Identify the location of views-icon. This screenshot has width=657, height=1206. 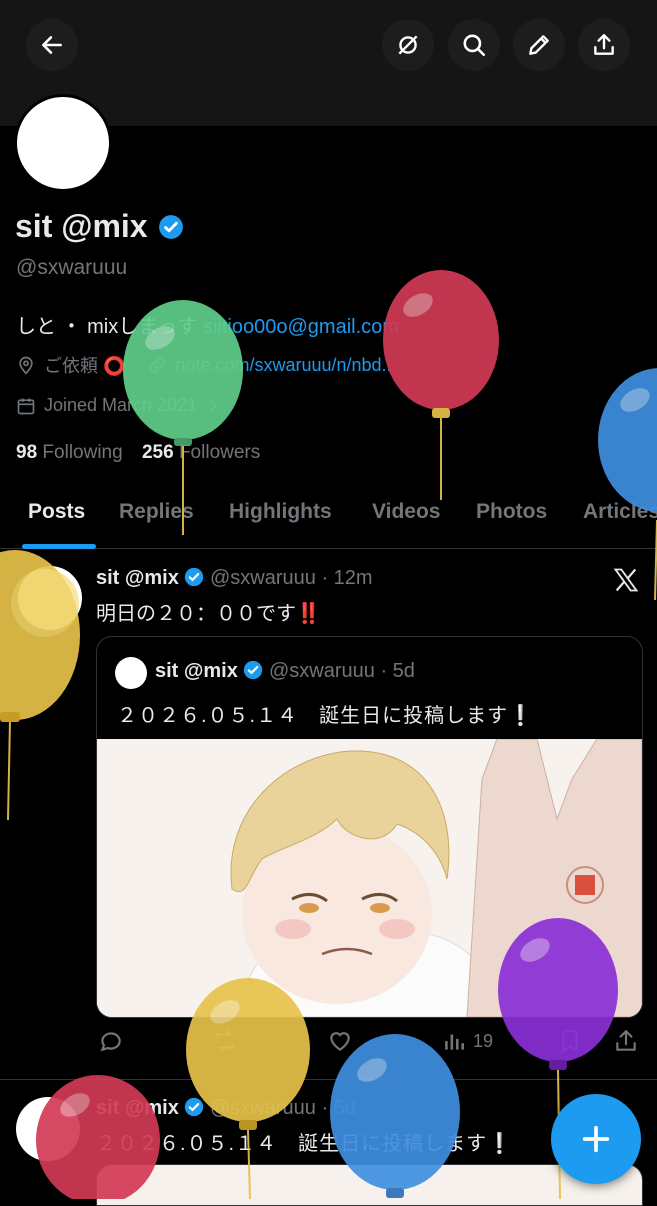
(454, 1042).